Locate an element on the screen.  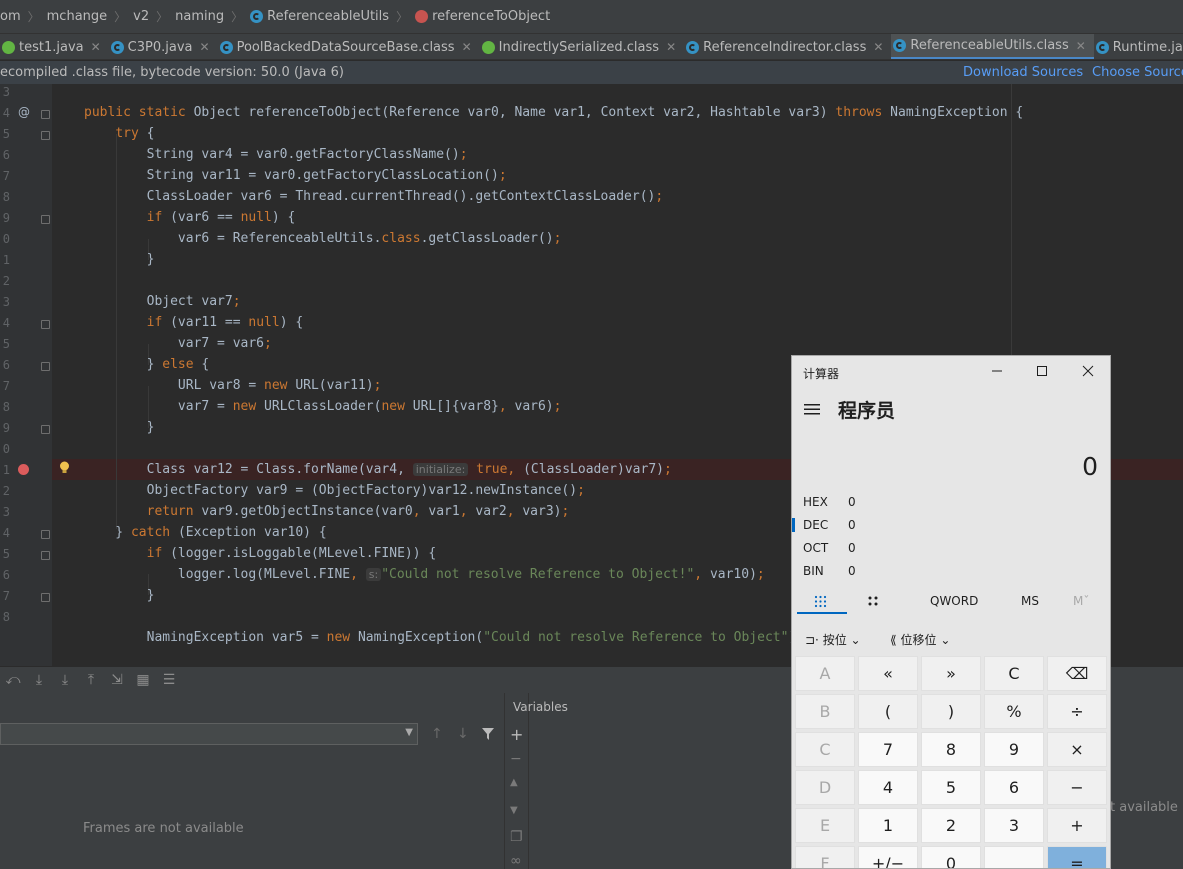
calc-key: − is located at coordinates (1077, 787).